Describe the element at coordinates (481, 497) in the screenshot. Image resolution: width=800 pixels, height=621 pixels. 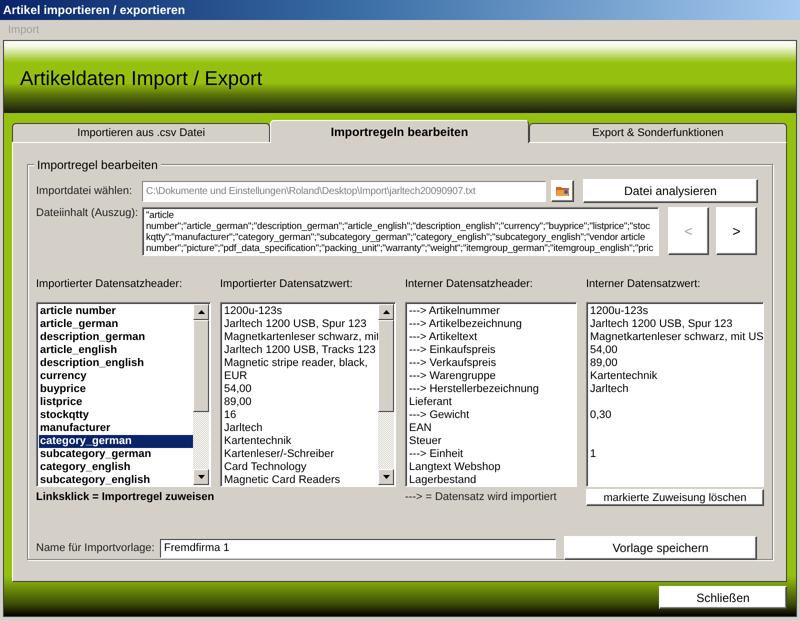
I see `hint-text: ---> = Datensatz wird importiert` at that location.